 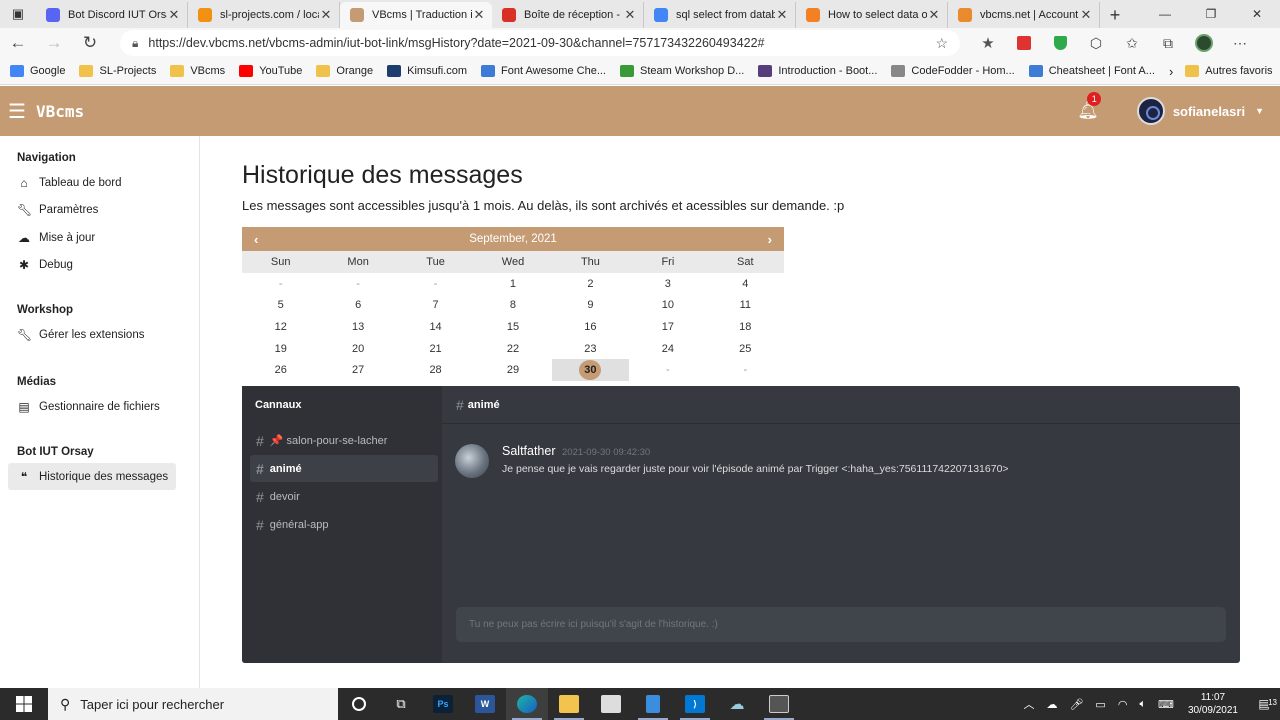 What do you see at coordinates (1051, 704) in the screenshot?
I see `onedrive-tray-icon: ☁` at bounding box center [1051, 704].